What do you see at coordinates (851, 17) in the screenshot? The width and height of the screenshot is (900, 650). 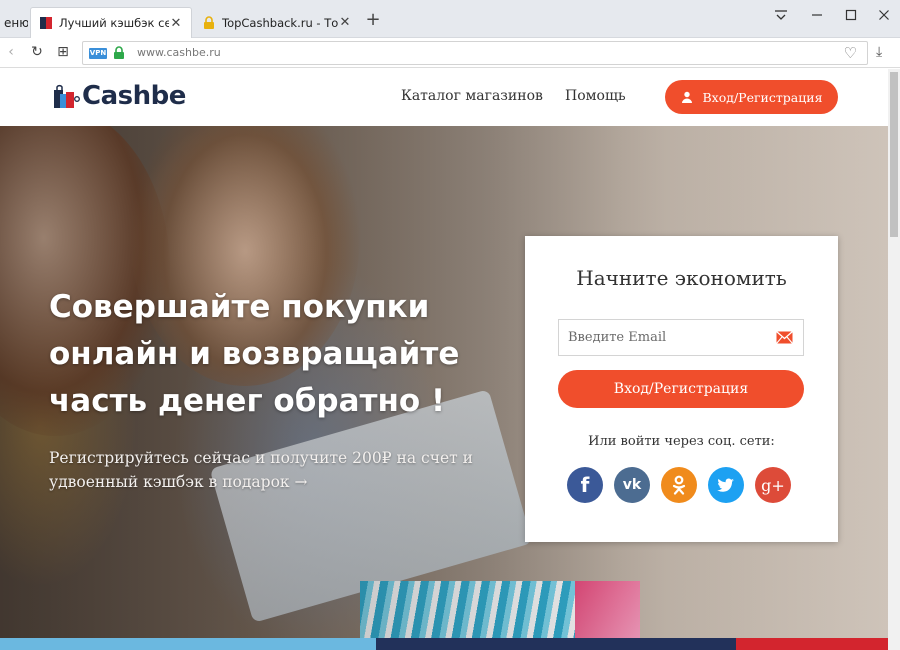 I see `maximize-icon` at bounding box center [851, 17].